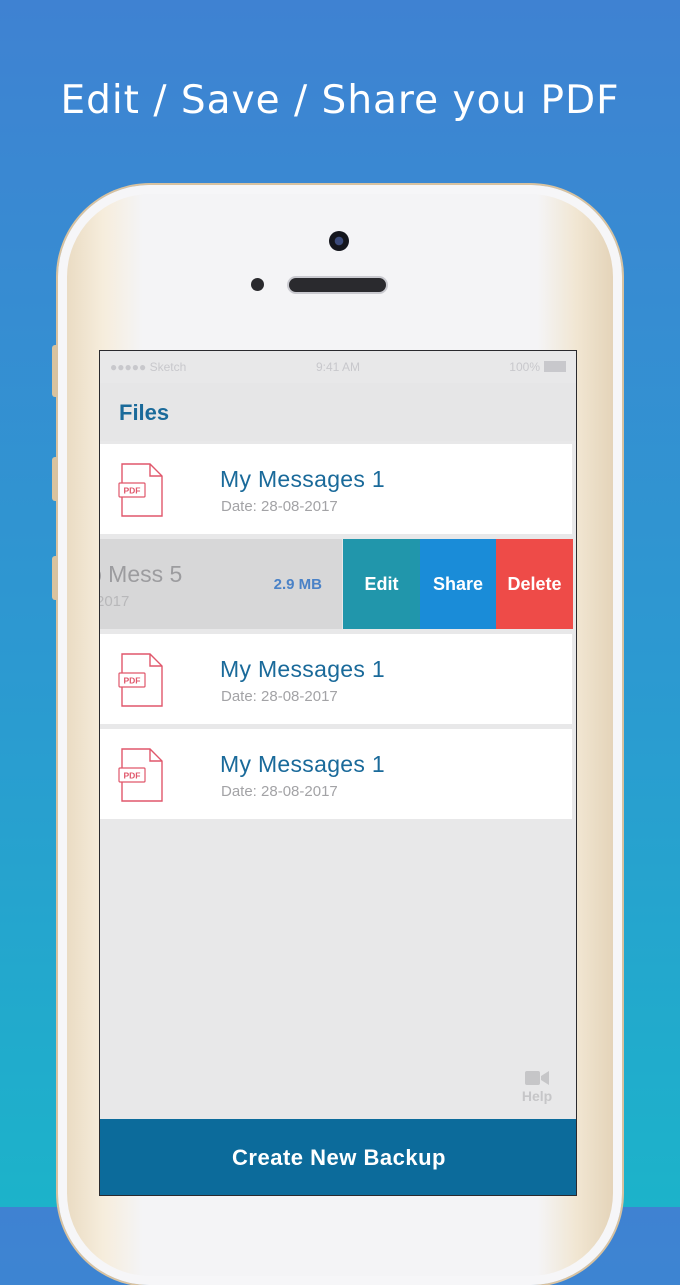  What do you see at coordinates (340, 100) in the screenshot?
I see `headline: Edit / Save / Share you PDF` at bounding box center [340, 100].